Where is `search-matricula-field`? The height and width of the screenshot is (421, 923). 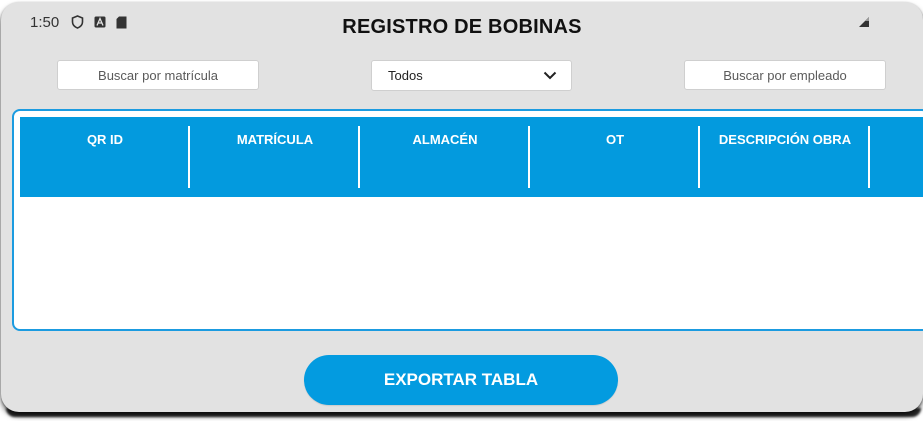 search-matricula-field is located at coordinates (158, 75).